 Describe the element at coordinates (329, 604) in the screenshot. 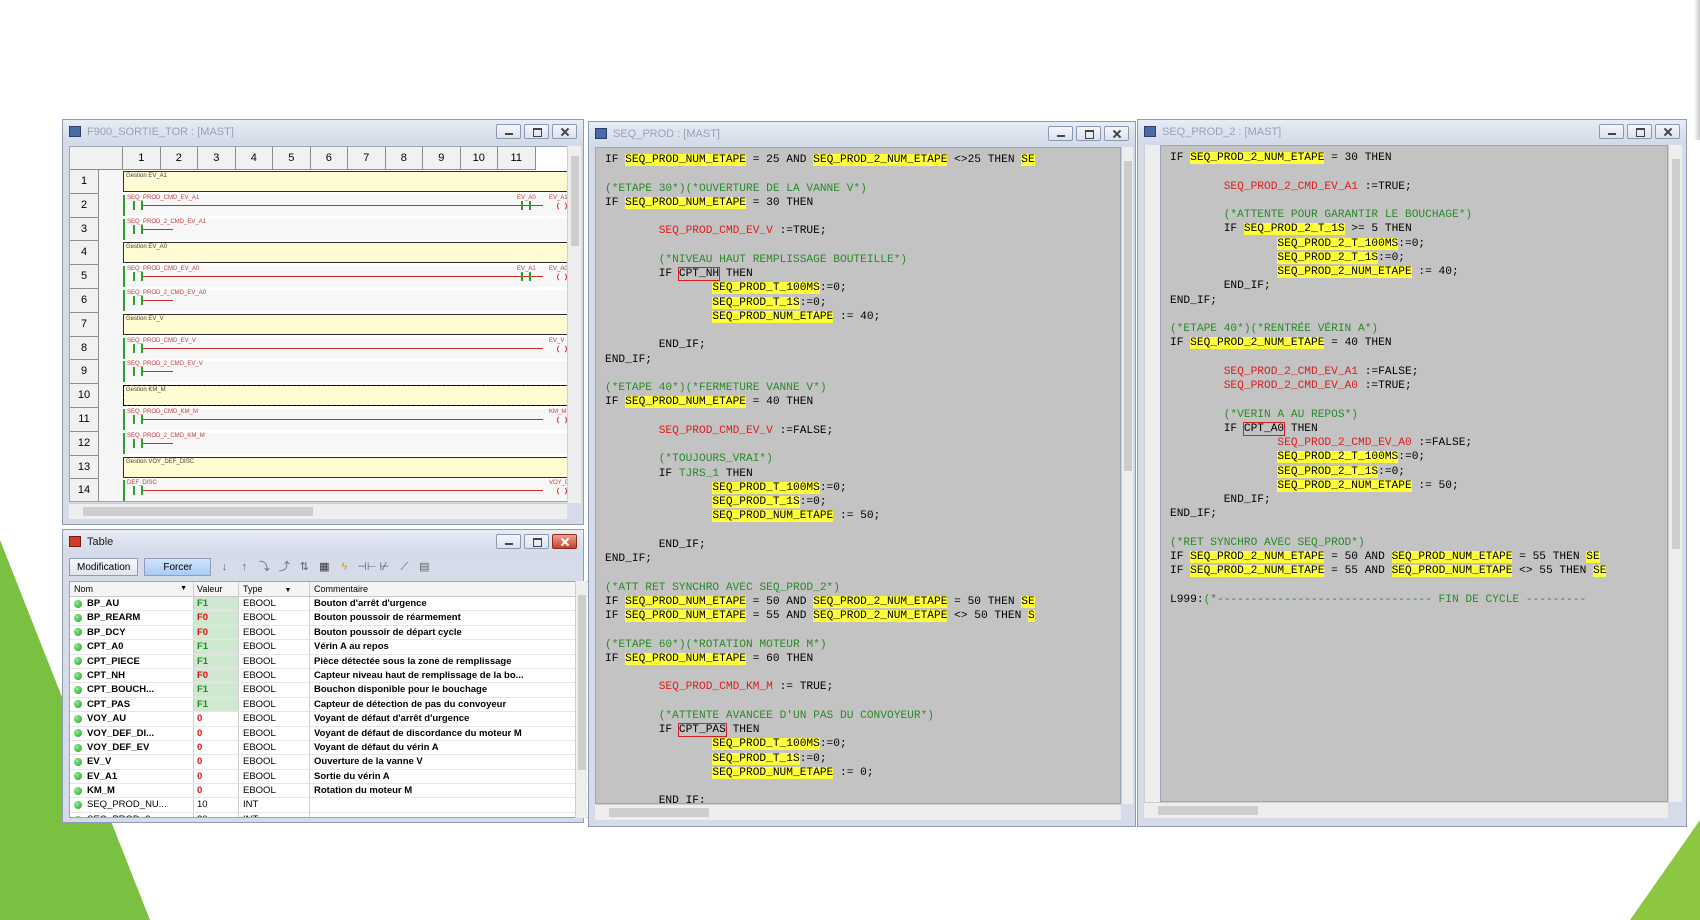

I see `table-row: BP_AU F1 EBOOL Bouton d'arrêt d'urgence` at that location.